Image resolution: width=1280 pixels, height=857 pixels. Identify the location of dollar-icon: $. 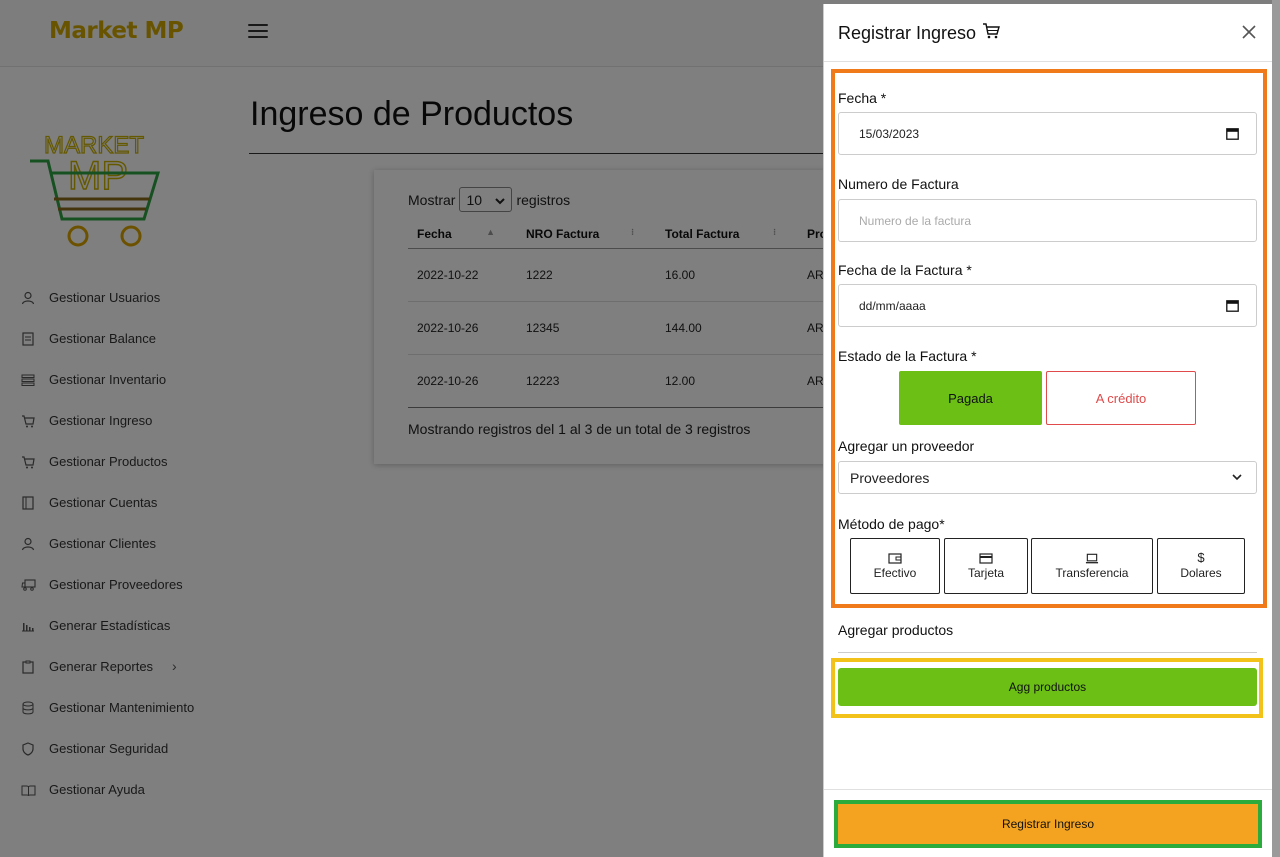
(1201, 557).